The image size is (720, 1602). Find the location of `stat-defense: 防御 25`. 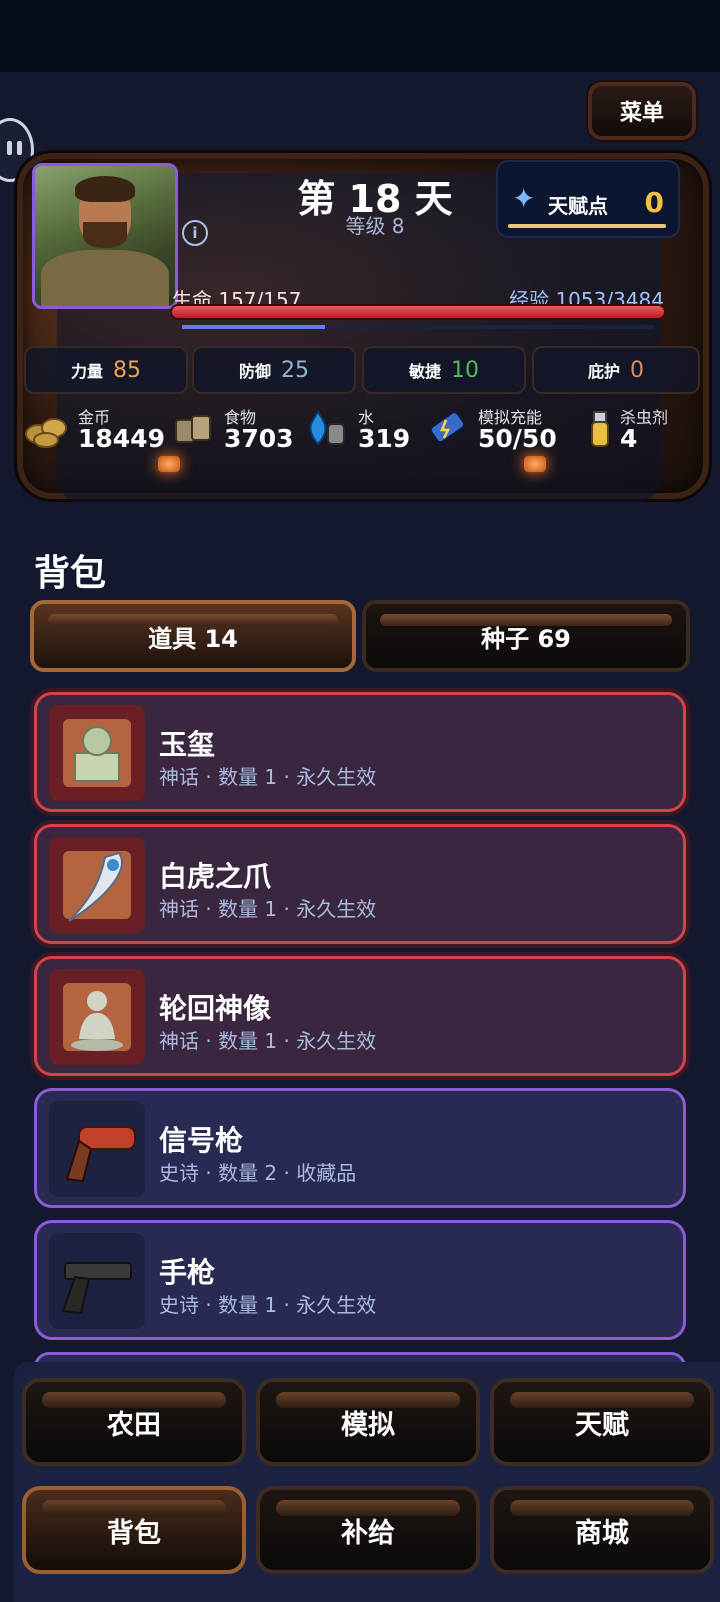

stat-defense: 防御 25 is located at coordinates (274, 370).